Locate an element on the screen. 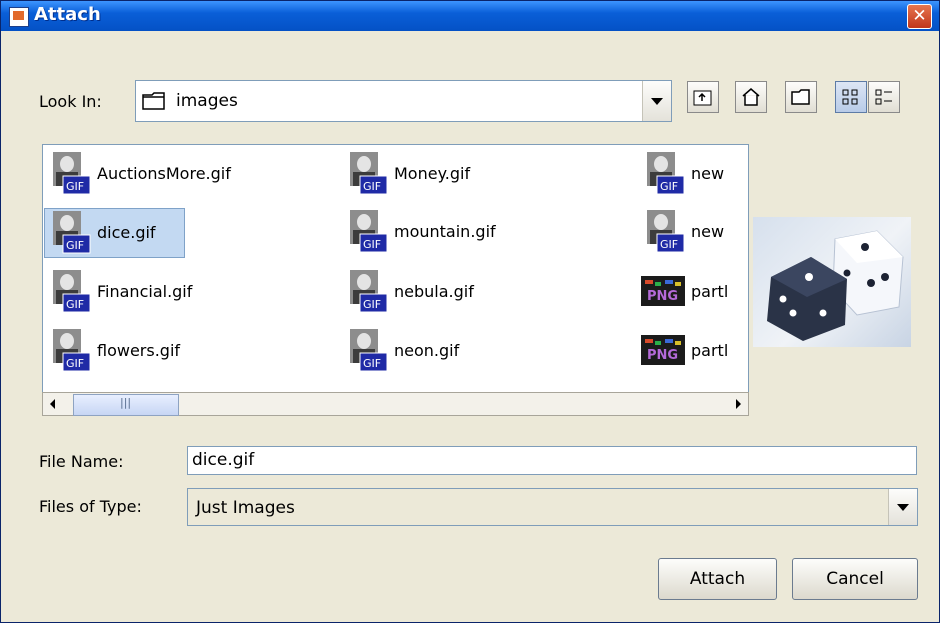 The width and height of the screenshot is (940, 623). list-item: GIF neon.gif is located at coordinates (477, 351).